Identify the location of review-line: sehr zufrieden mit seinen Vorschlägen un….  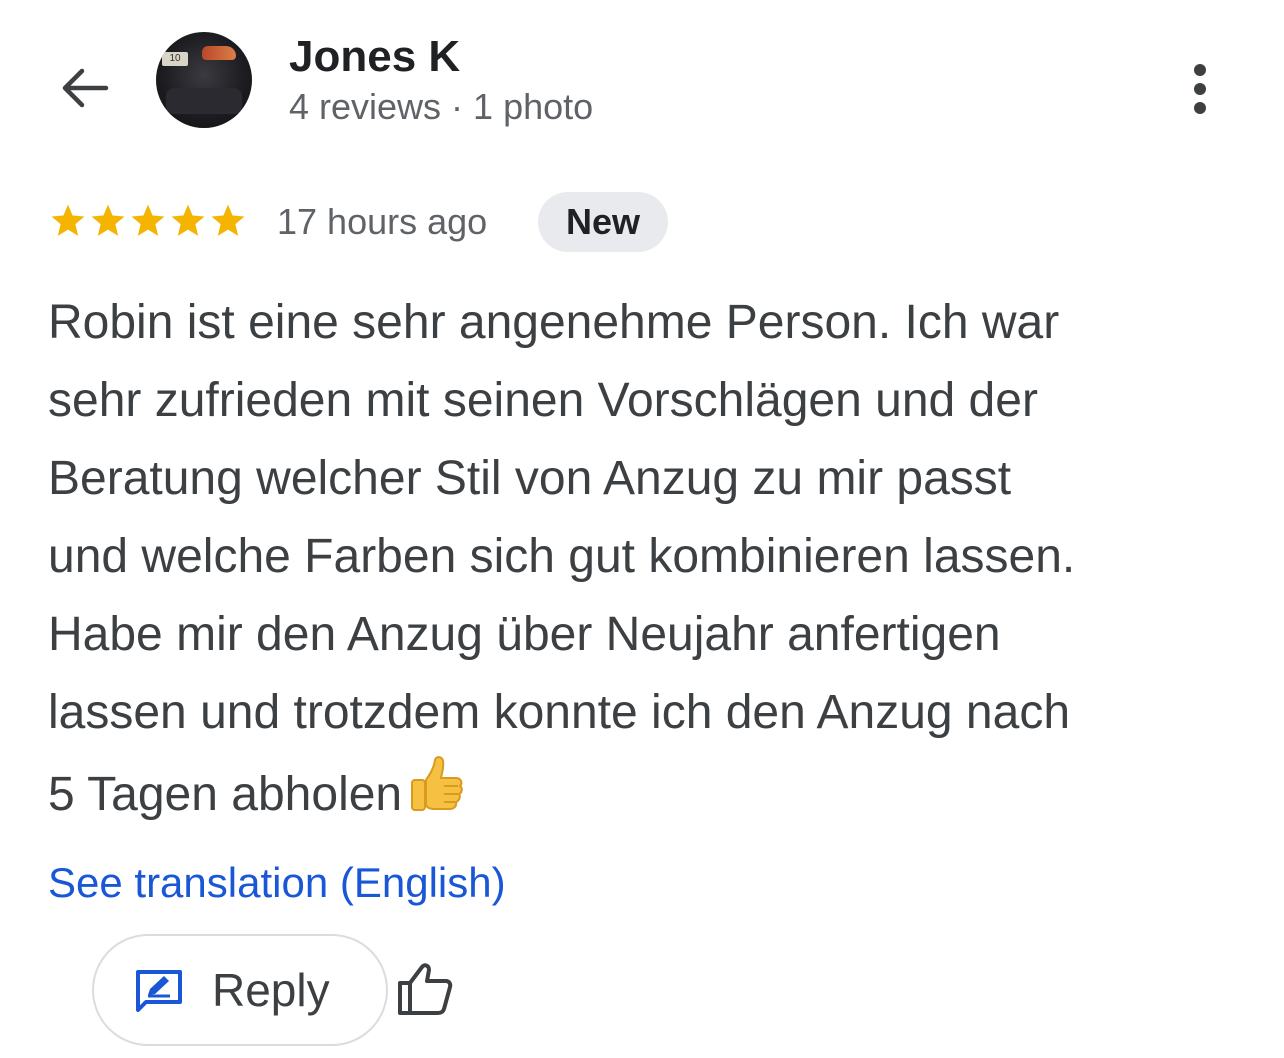
(543, 400).